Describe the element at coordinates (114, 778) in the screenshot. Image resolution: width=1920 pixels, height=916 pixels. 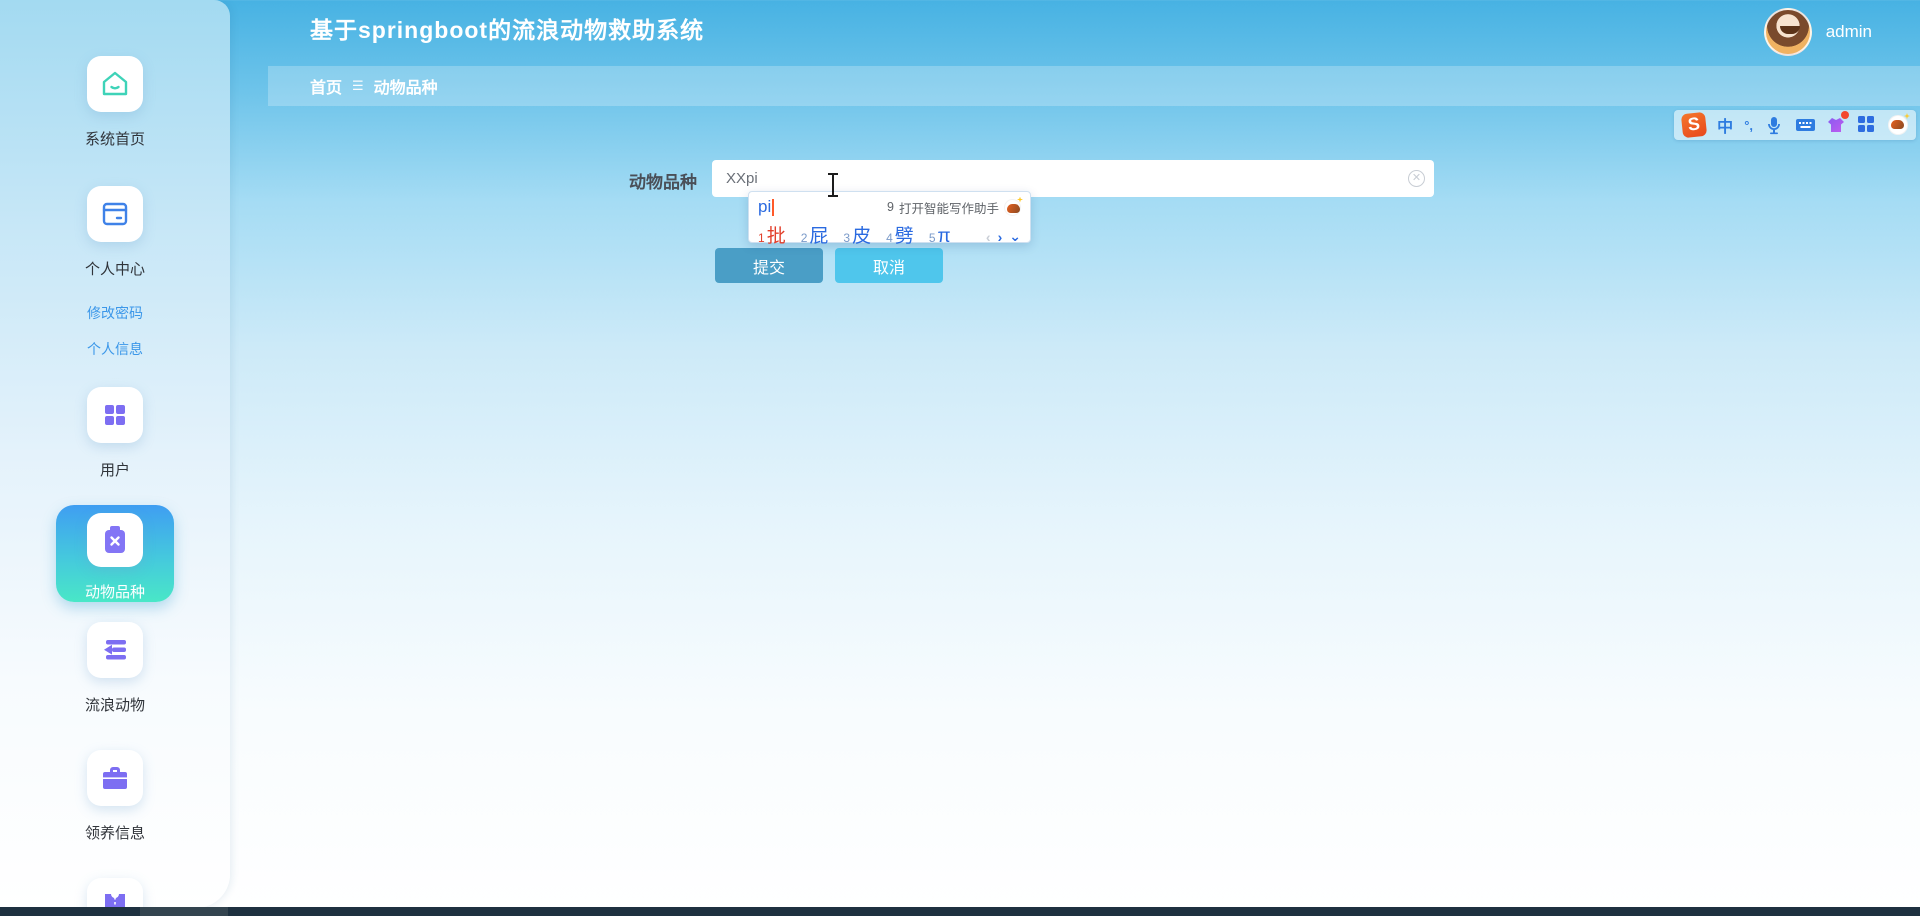
I see `briefcase-icon` at that location.